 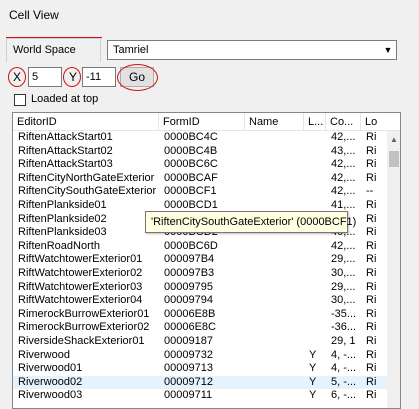 What do you see at coordinates (188, 300) in the screenshot?
I see `cell-formid: 00009794` at bounding box center [188, 300].